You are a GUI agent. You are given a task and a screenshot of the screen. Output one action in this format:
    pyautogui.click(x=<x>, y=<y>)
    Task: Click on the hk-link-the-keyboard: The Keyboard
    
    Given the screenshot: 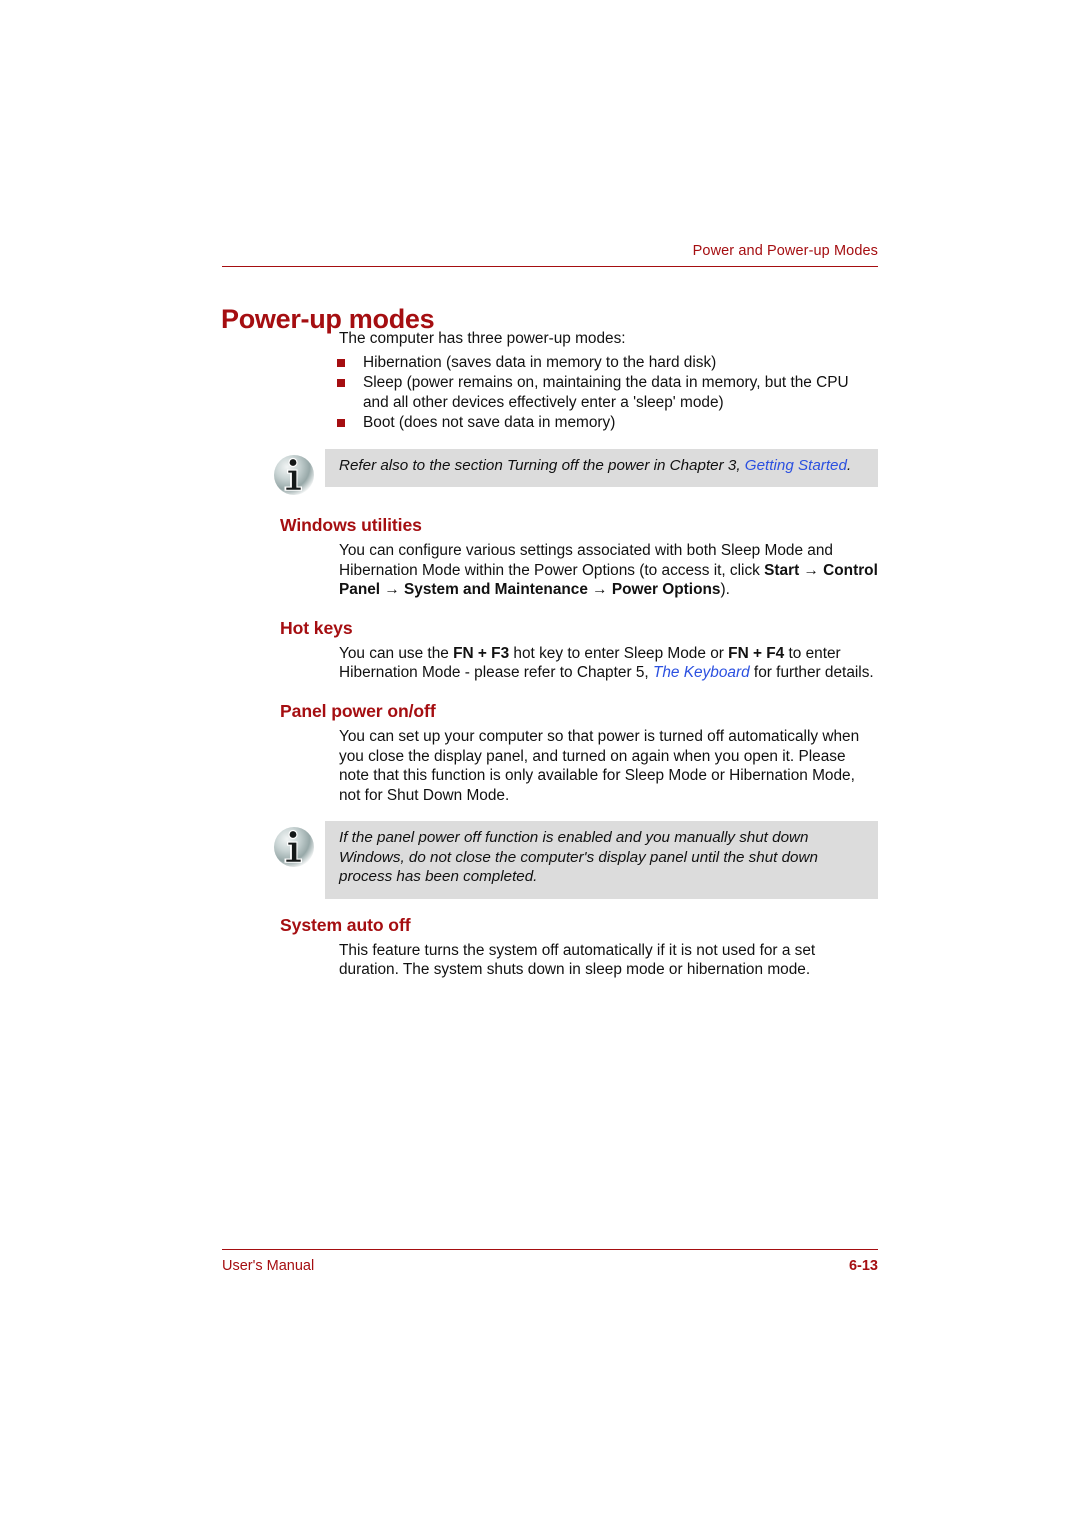 What is the action you would take?
    pyautogui.click(x=701, y=672)
    